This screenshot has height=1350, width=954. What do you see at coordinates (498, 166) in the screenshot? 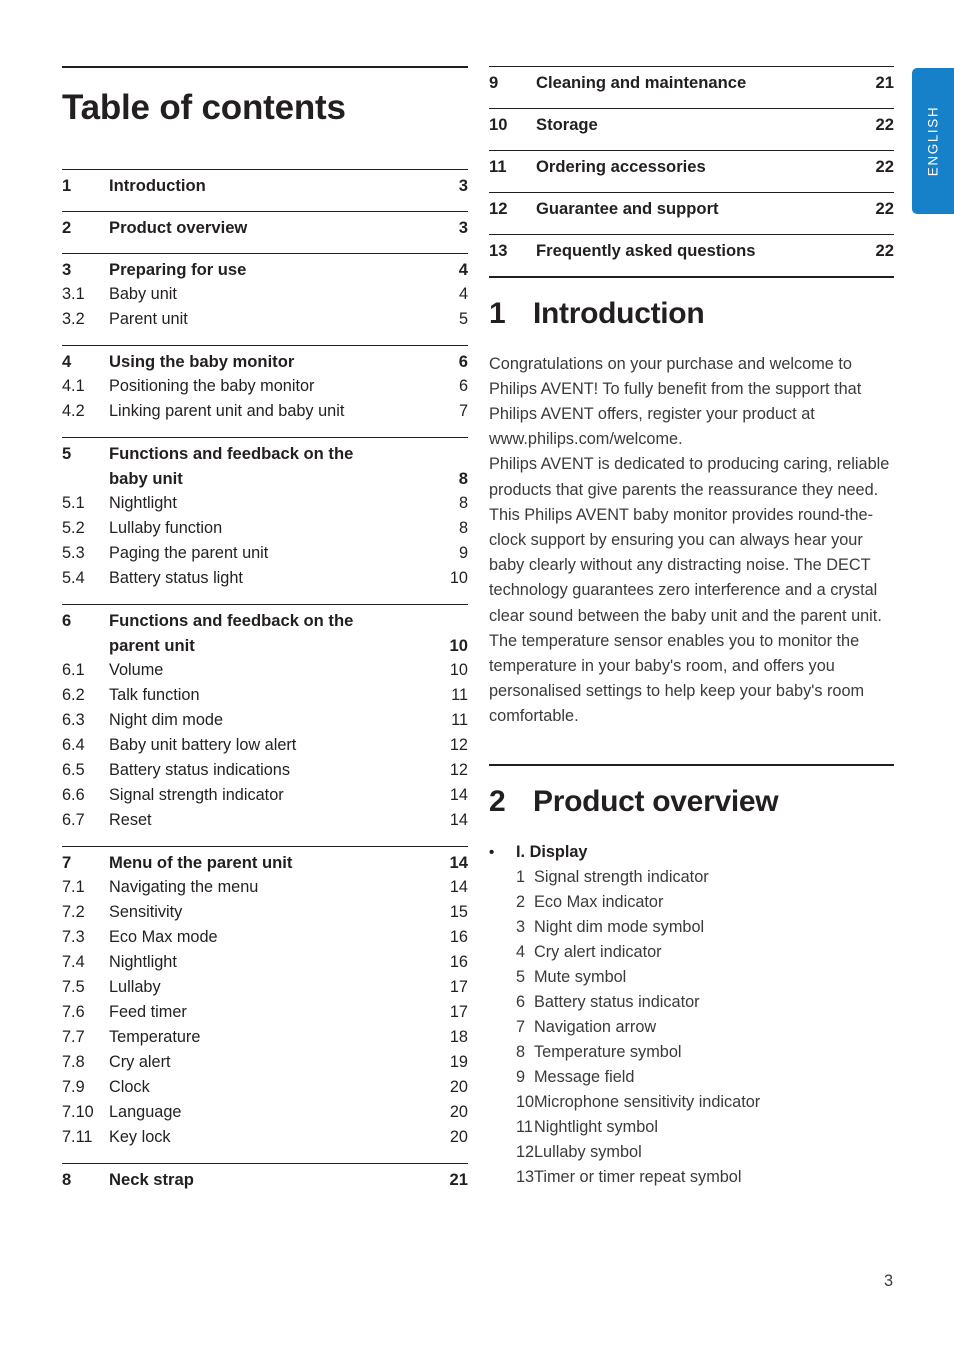
I see `toc-entry-number: 11` at bounding box center [498, 166].